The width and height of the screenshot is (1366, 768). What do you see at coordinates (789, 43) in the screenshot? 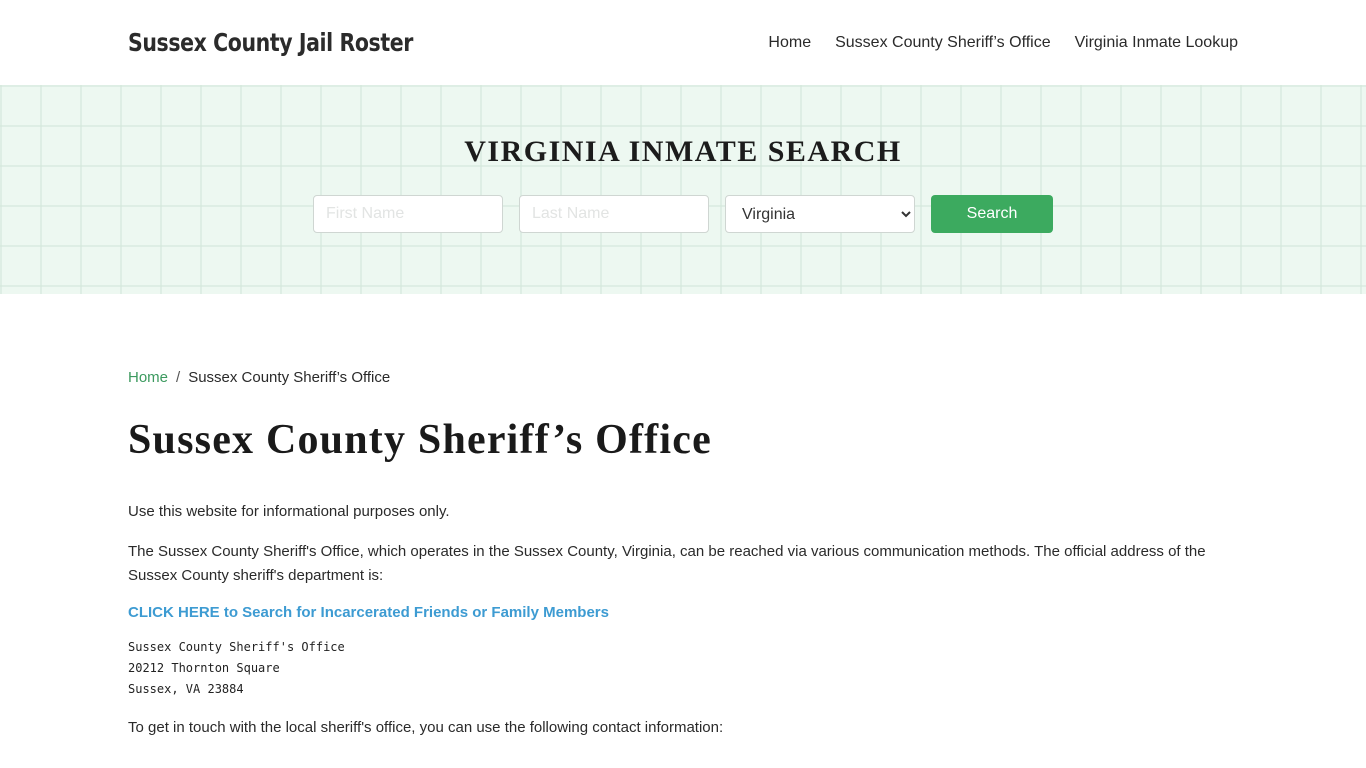
I see `nav-home: Home` at bounding box center [789, 43].